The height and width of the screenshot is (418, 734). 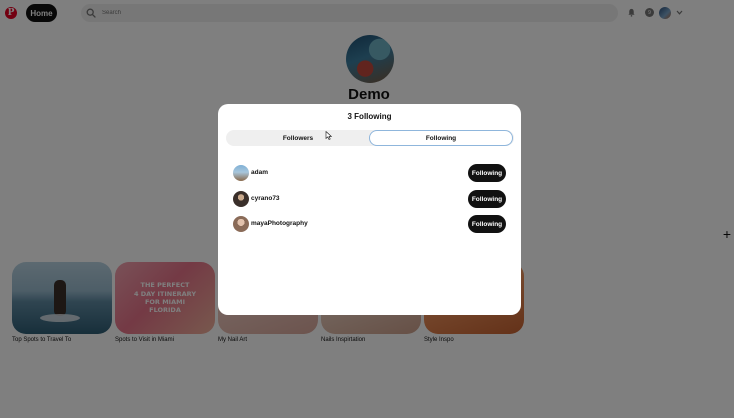 I want to click on modal-title: 3 Following, so click(x=369, y=116).